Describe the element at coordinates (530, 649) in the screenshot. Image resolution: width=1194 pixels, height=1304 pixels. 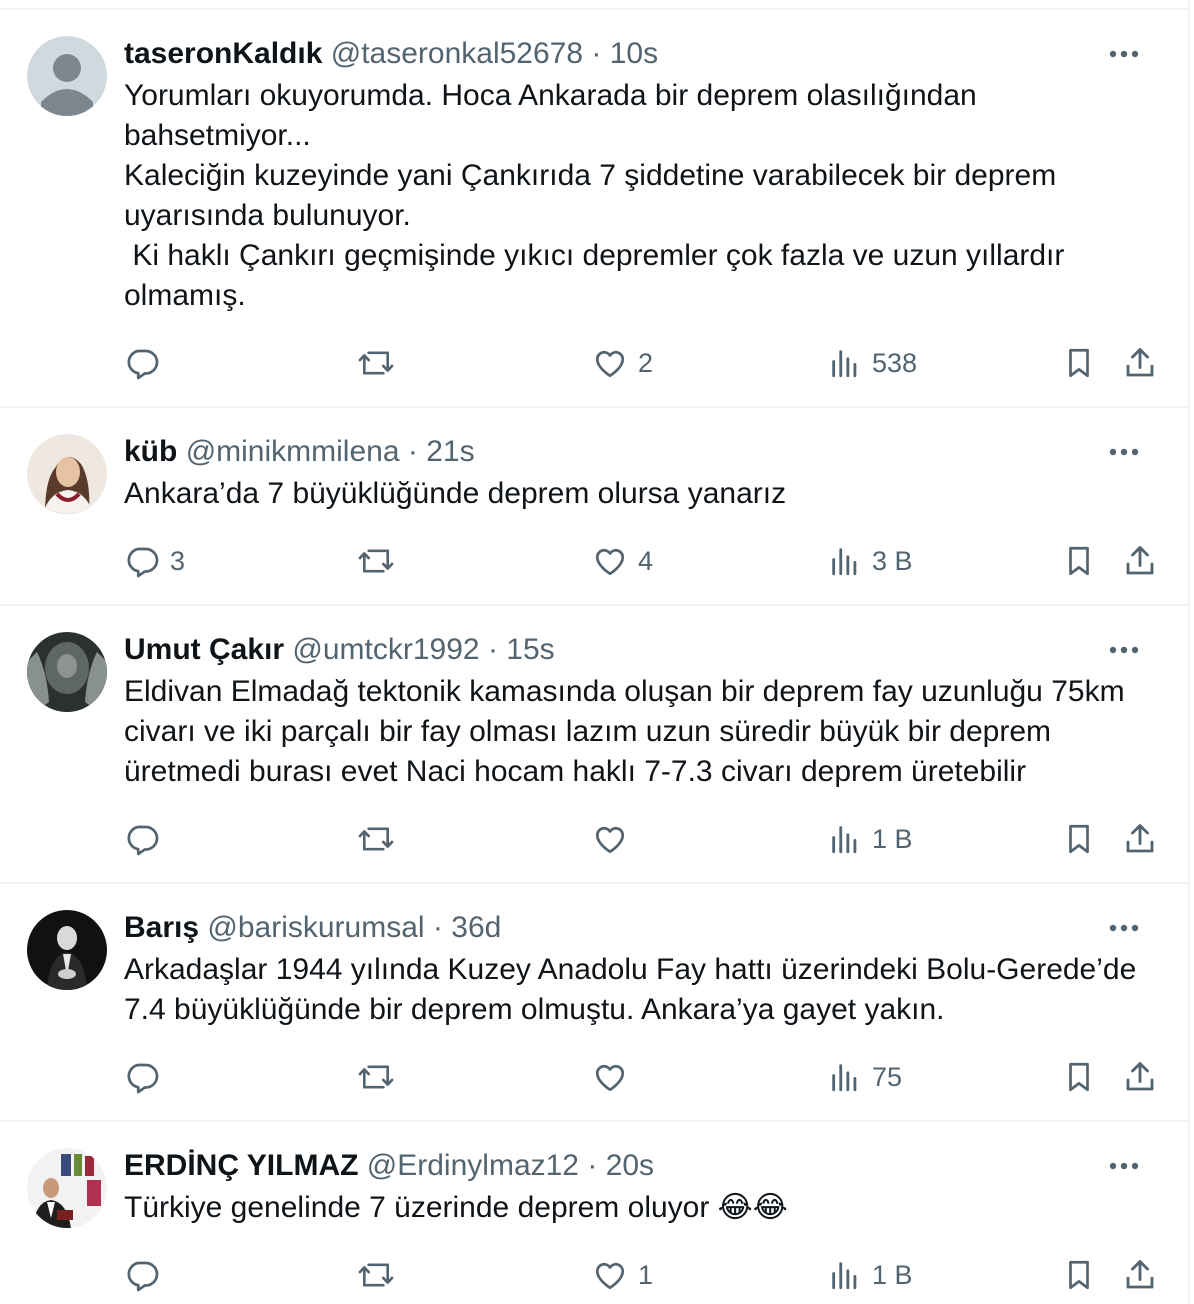
I see `timestamp: 15s` at that location.